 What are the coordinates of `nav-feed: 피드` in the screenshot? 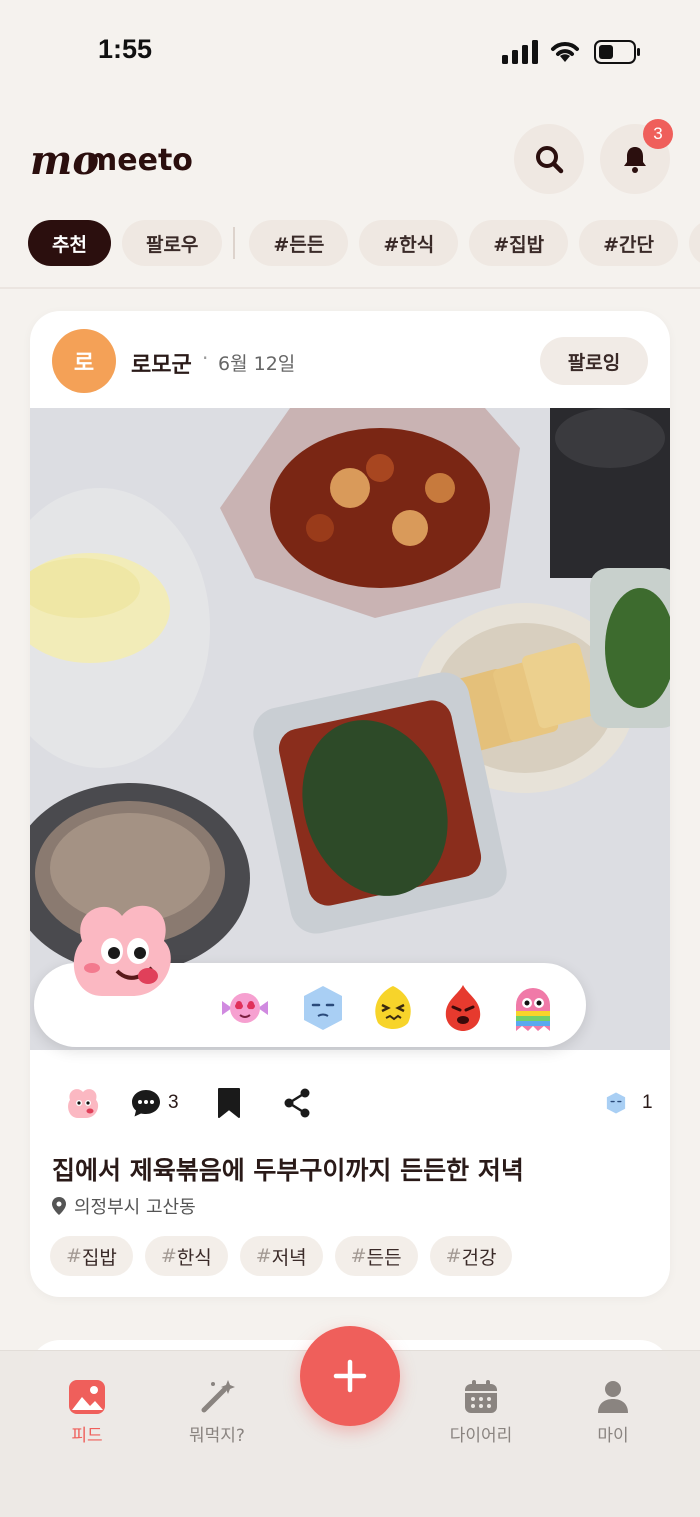 It's located at (87, 1411).